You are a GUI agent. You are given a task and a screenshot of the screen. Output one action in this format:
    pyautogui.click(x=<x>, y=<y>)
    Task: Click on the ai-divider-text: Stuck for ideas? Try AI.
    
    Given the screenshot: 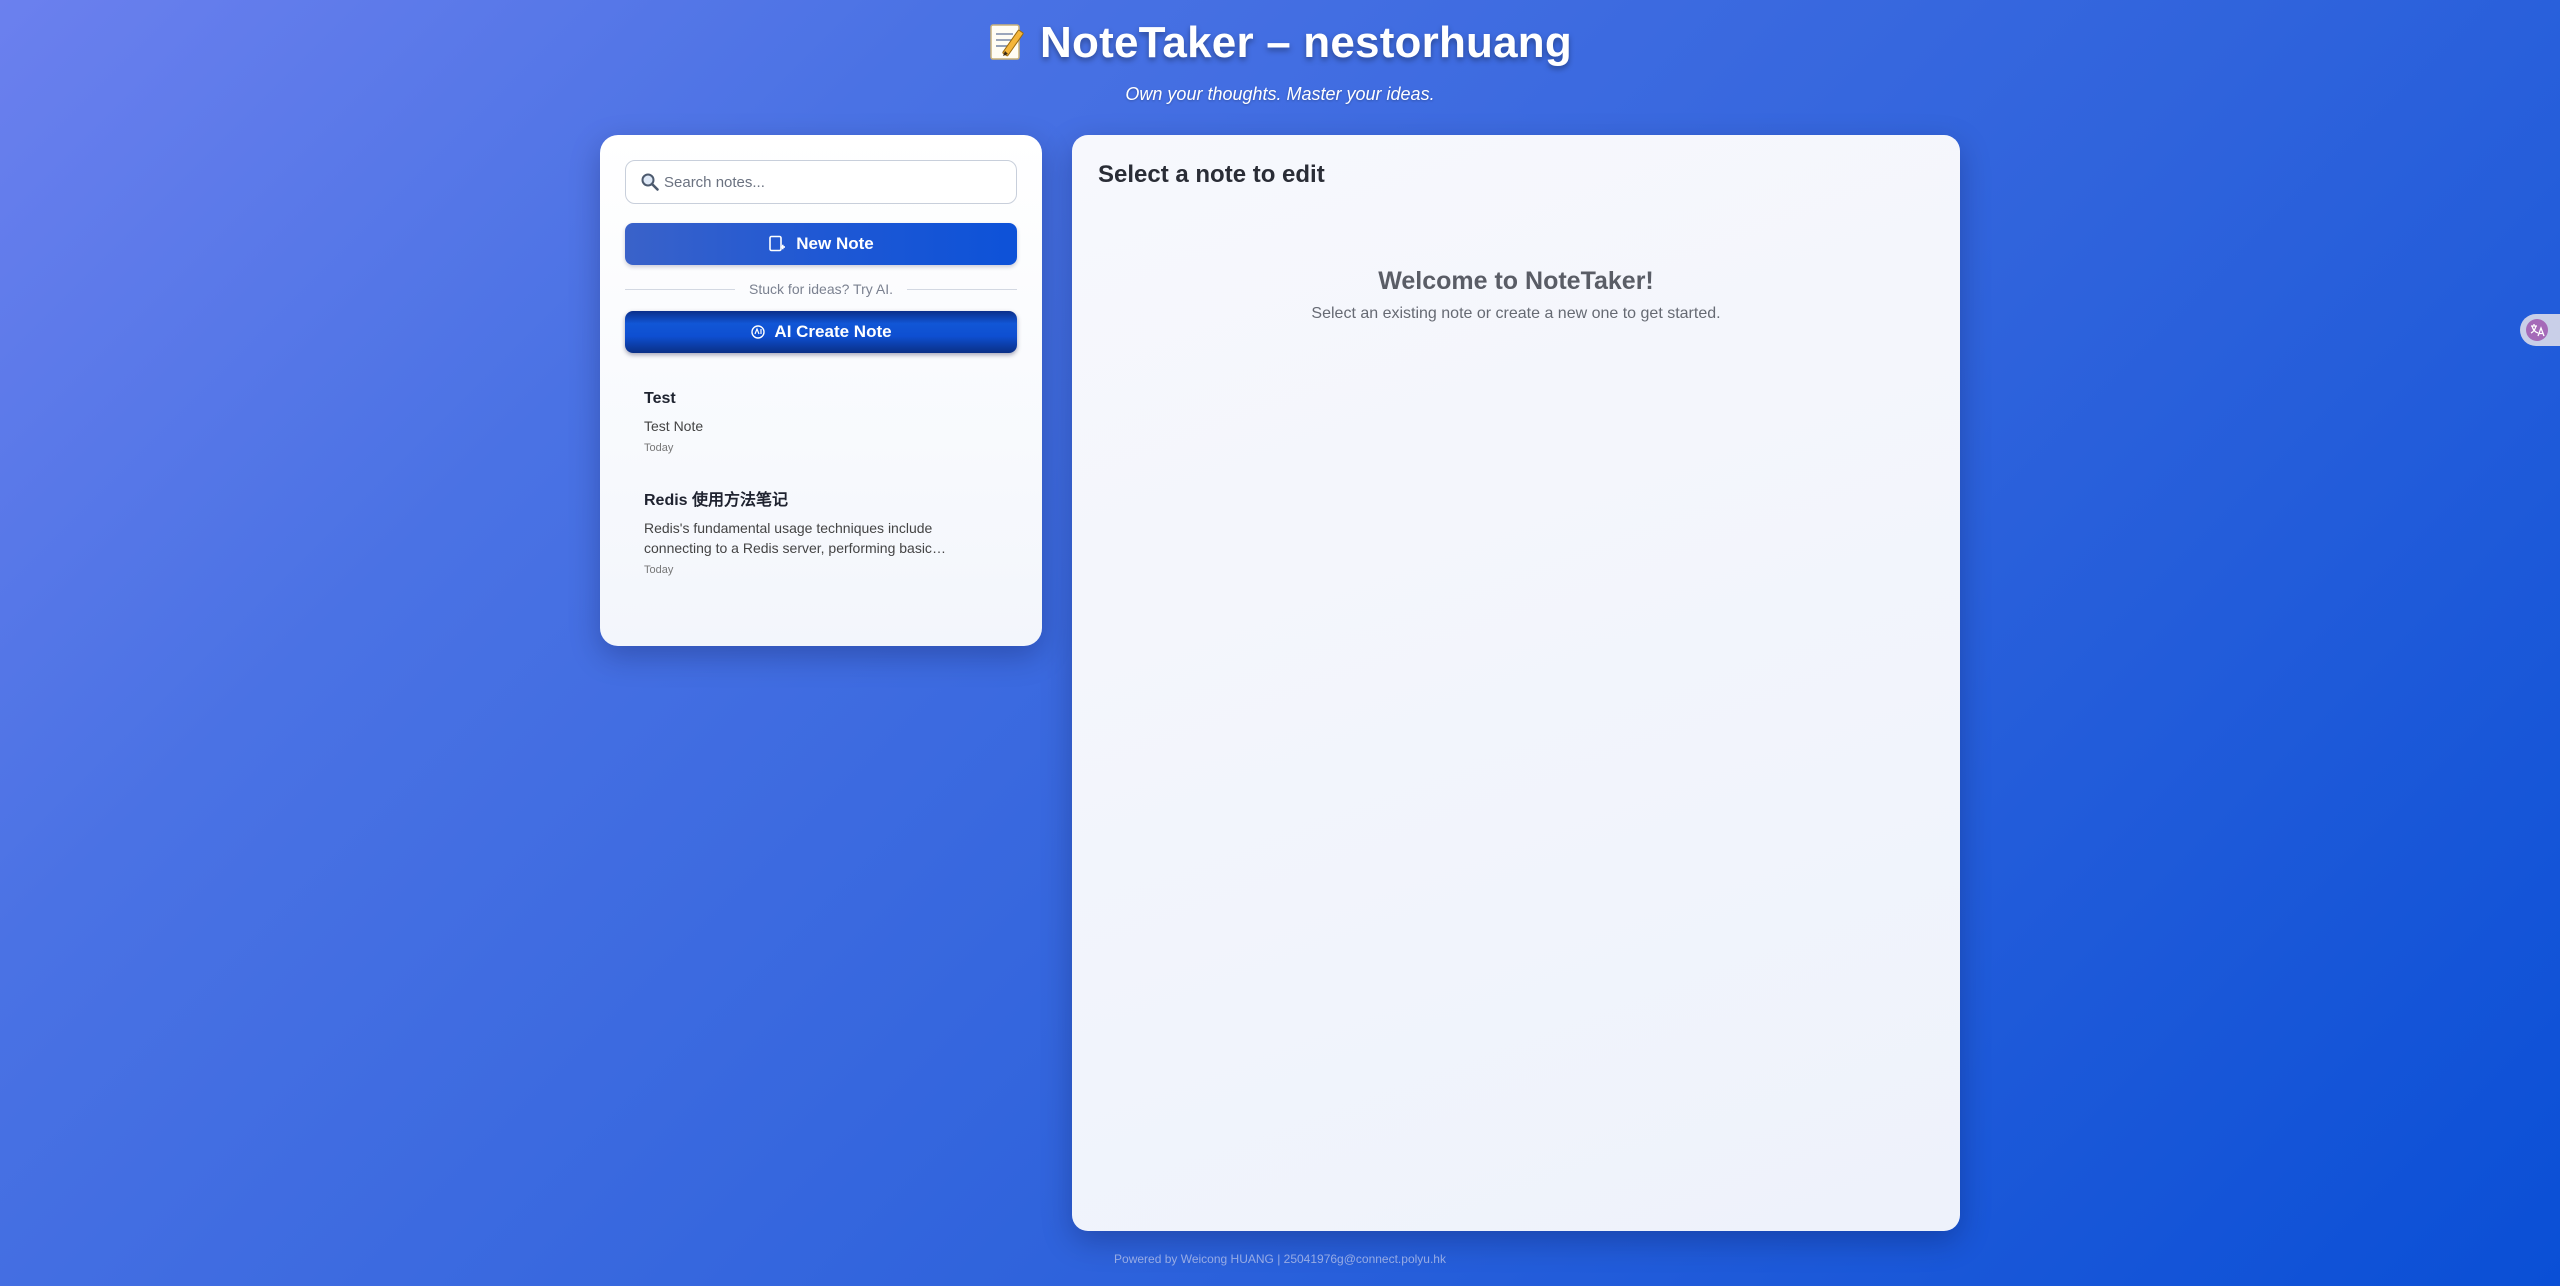 What is the action you would take?
    pyautogui.click(x=821, y=289)
    